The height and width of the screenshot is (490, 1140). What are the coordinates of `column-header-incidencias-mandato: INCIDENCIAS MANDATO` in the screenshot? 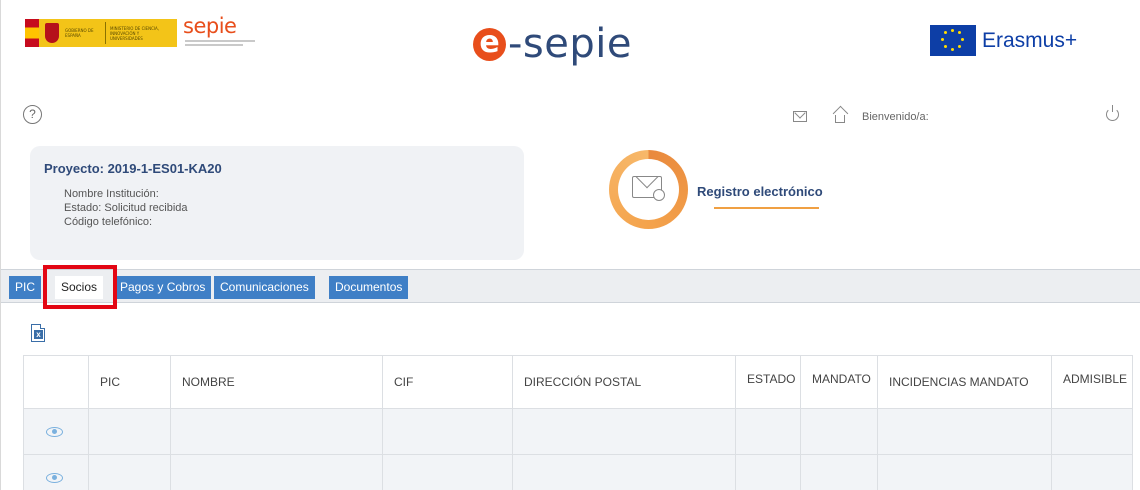 It's located at (964, 382).